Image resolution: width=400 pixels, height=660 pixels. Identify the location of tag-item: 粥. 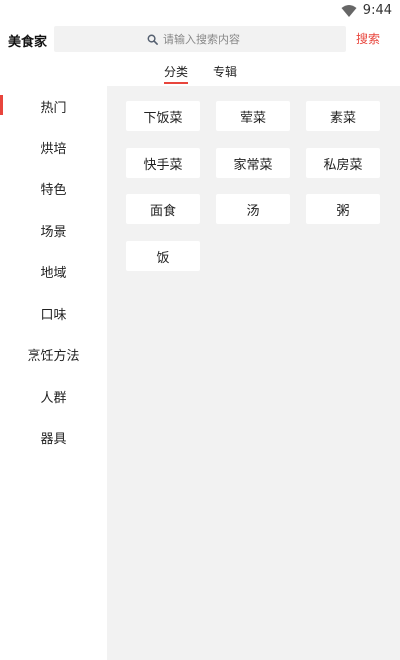
(343, 209).